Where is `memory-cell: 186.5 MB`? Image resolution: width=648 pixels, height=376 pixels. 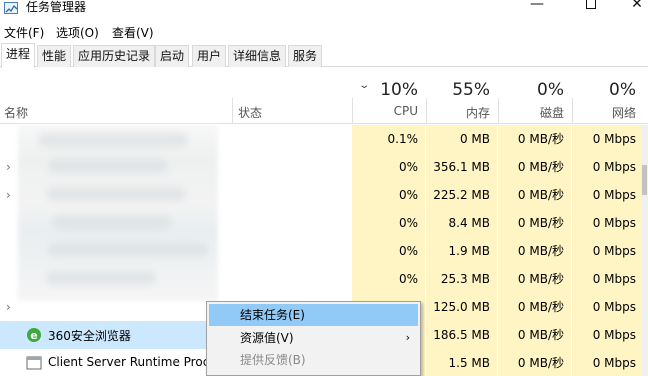
memory-cell: 186.5 MB is located at coordinates (462, 335).